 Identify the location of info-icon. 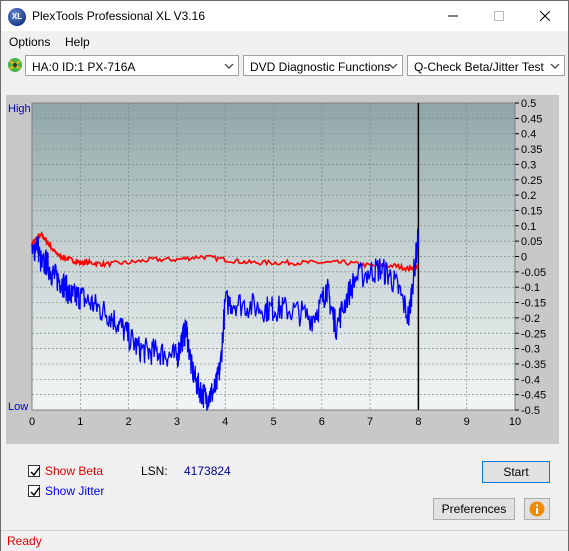
(537, 509).